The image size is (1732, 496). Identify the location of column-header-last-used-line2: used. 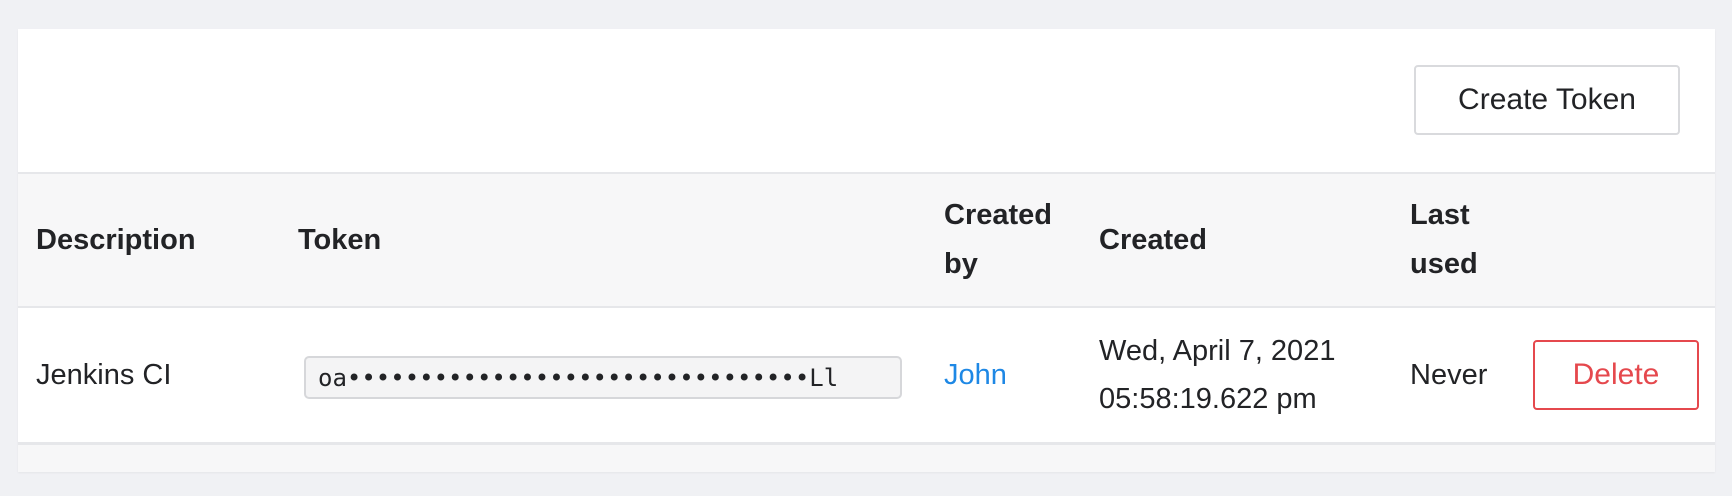
(1444, 264).